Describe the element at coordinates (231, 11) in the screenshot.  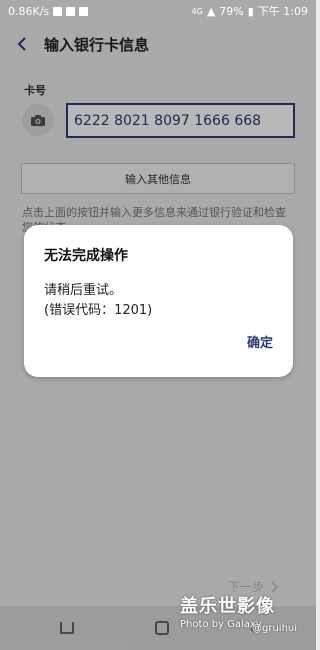
I see `battery-level: 79%` at that location.